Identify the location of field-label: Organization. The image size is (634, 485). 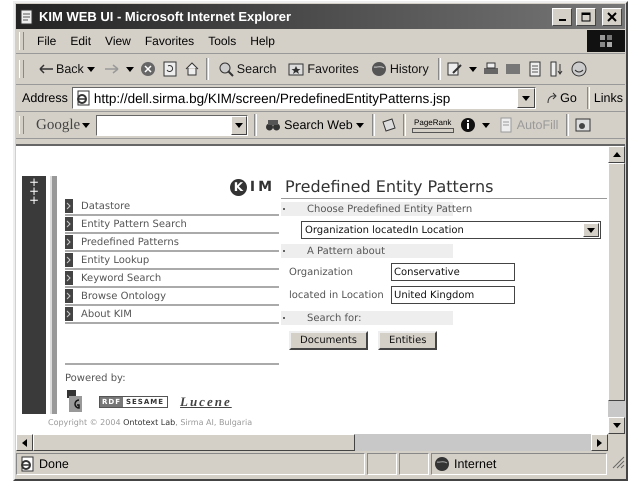
(321, 272).